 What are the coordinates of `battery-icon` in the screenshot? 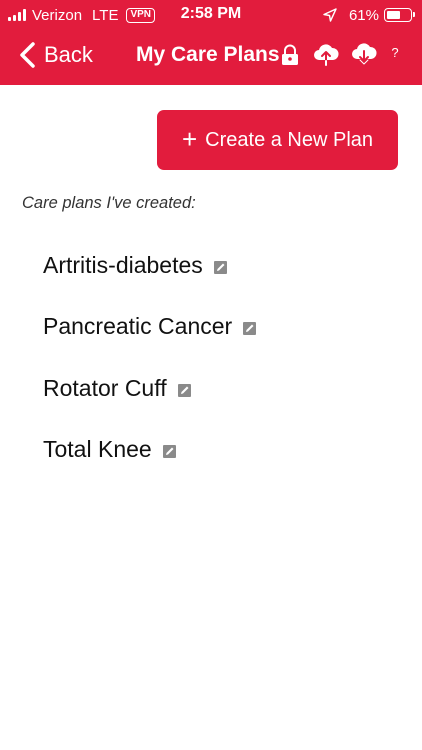 It's located at (399, 15).